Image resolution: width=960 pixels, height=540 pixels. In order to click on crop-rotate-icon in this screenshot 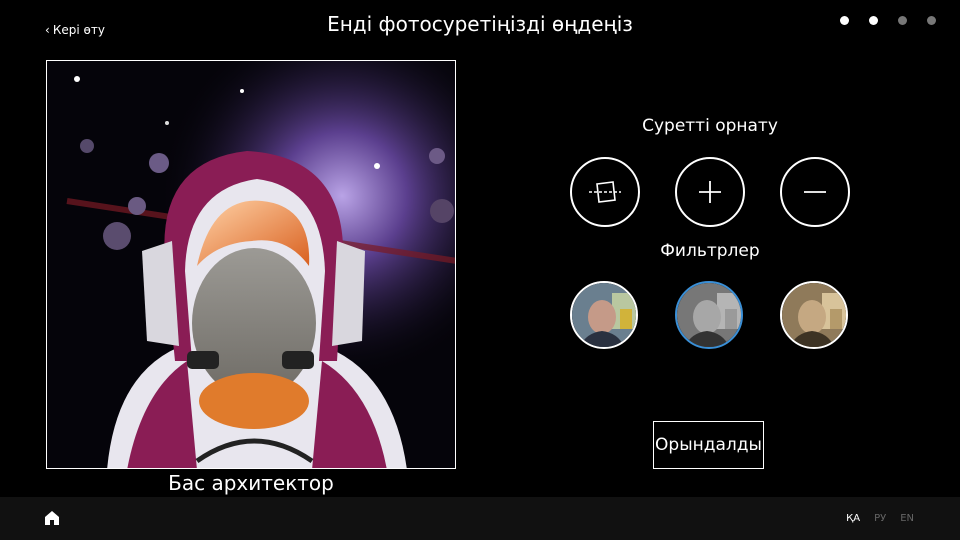, I will do `click(605, 192)`.